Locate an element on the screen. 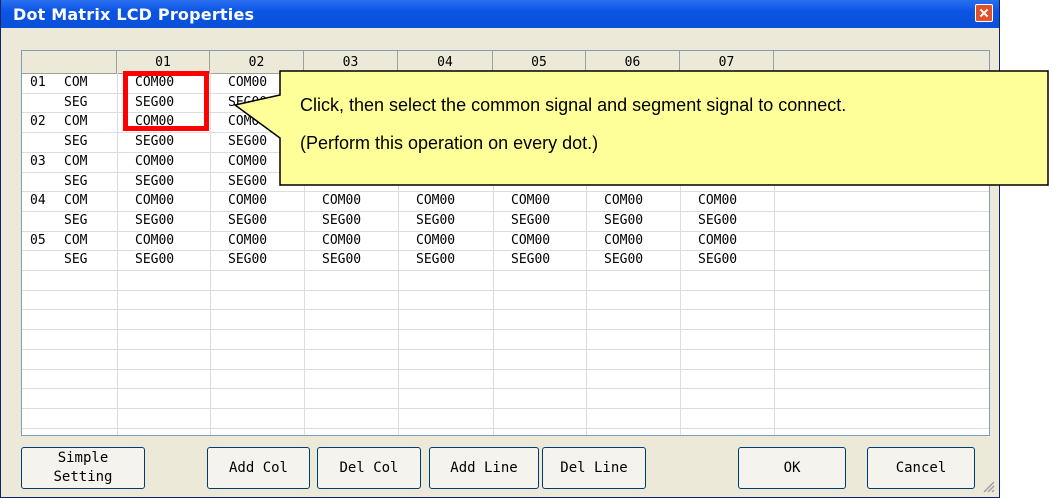  header-corner is located at coordinates (69, 62).